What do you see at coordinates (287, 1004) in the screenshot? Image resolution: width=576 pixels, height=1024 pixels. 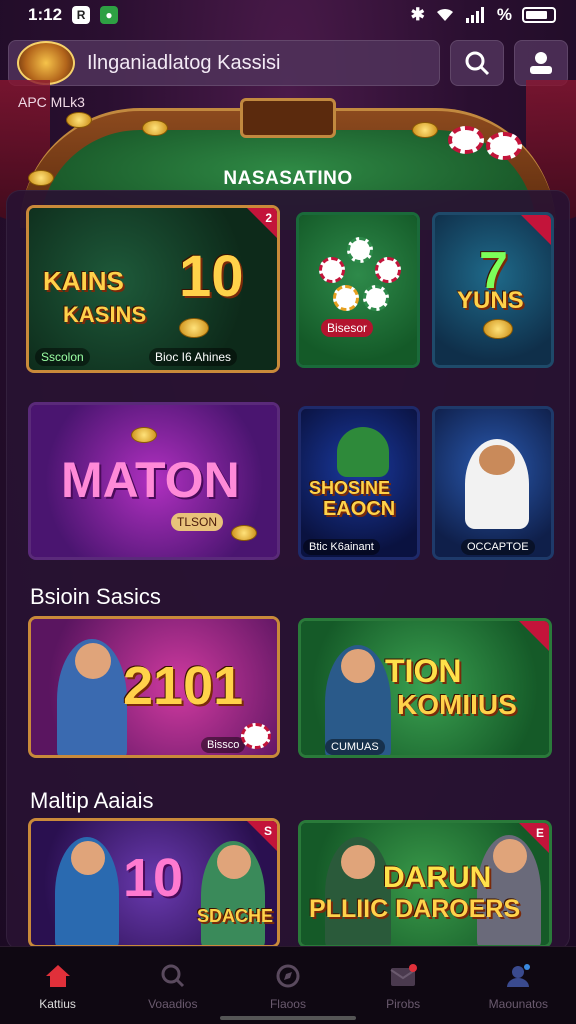 I see `nav-label: Flaoos` at bounding box center [287, 1004].